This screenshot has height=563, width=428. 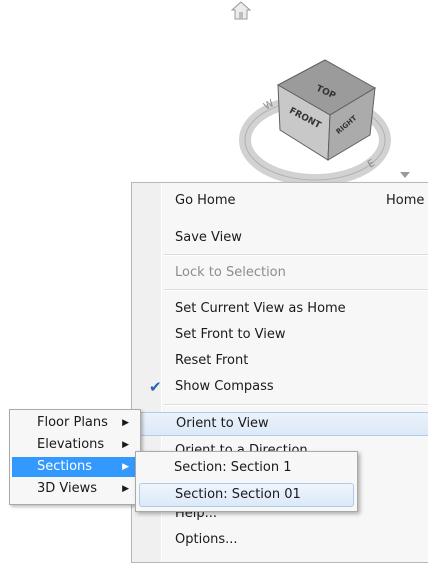 What do you see at coordinates (238, 494) in the screenshot?
I see `section-item-label: Section: Section 01` at bounding box center [238, 494].